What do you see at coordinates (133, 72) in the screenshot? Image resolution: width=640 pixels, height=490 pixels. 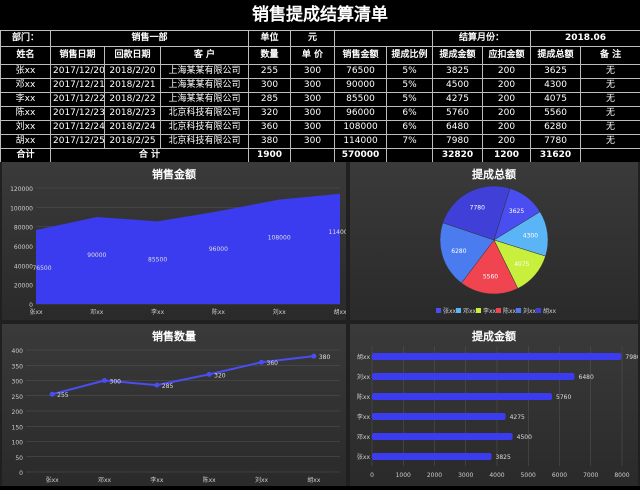 I see `table-cell: 2018/2/20` at bounding box center [133, 72].